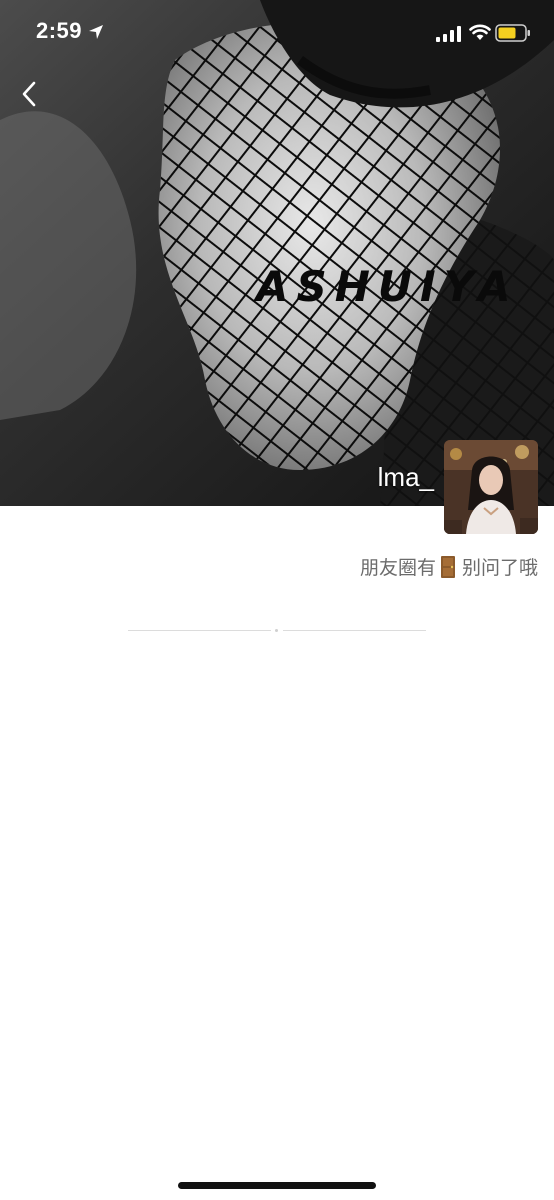 The height and width of the screenshot is (1200, 554). Describe the element at coordinates (277, 1185) in the screenshot. I see `home-indicator` at that location.